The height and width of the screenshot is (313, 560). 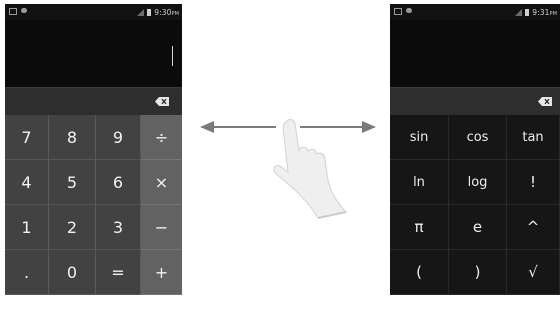 What do you see at coordinates (419, 137) in the screenshot?
I see `key-sin: sin` at bounding box center [419, 137].